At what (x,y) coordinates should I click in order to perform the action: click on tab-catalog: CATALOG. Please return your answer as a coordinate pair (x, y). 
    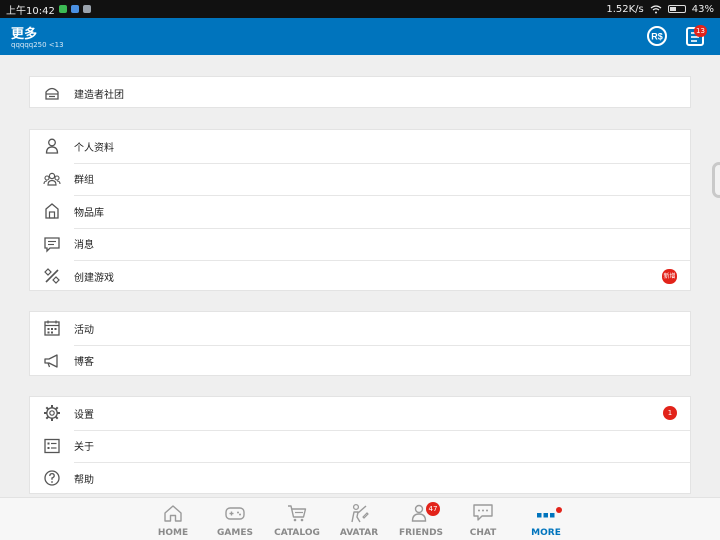
    Looking at the image, I should click on (297, 519).